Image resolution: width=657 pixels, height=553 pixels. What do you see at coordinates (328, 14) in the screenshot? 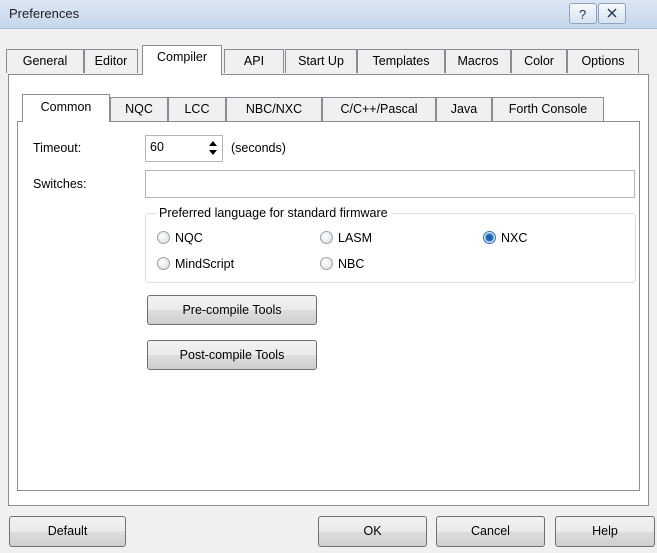
I see `title-bar: Preferences ?` at bounding box center [328, 14].